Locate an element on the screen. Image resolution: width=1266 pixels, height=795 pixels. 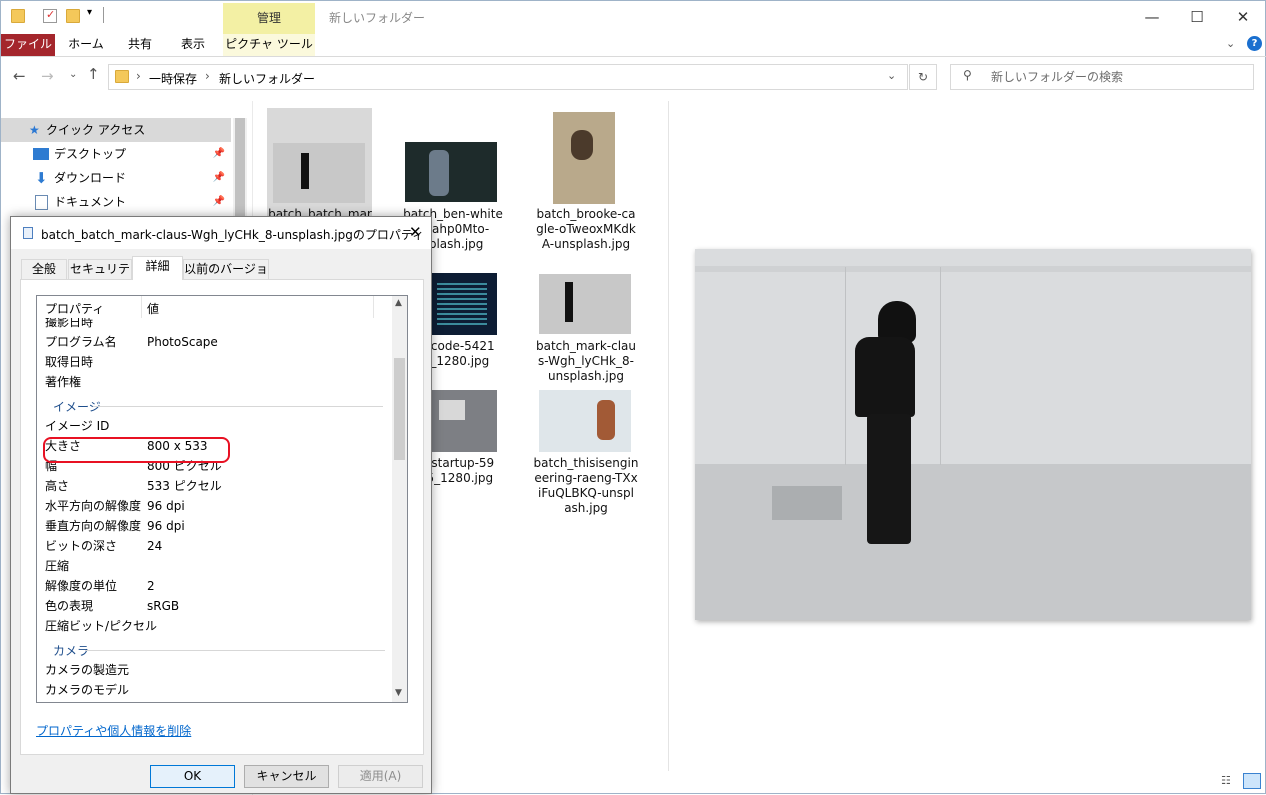
property-key: 高さ is located at coordinates (57, 486).